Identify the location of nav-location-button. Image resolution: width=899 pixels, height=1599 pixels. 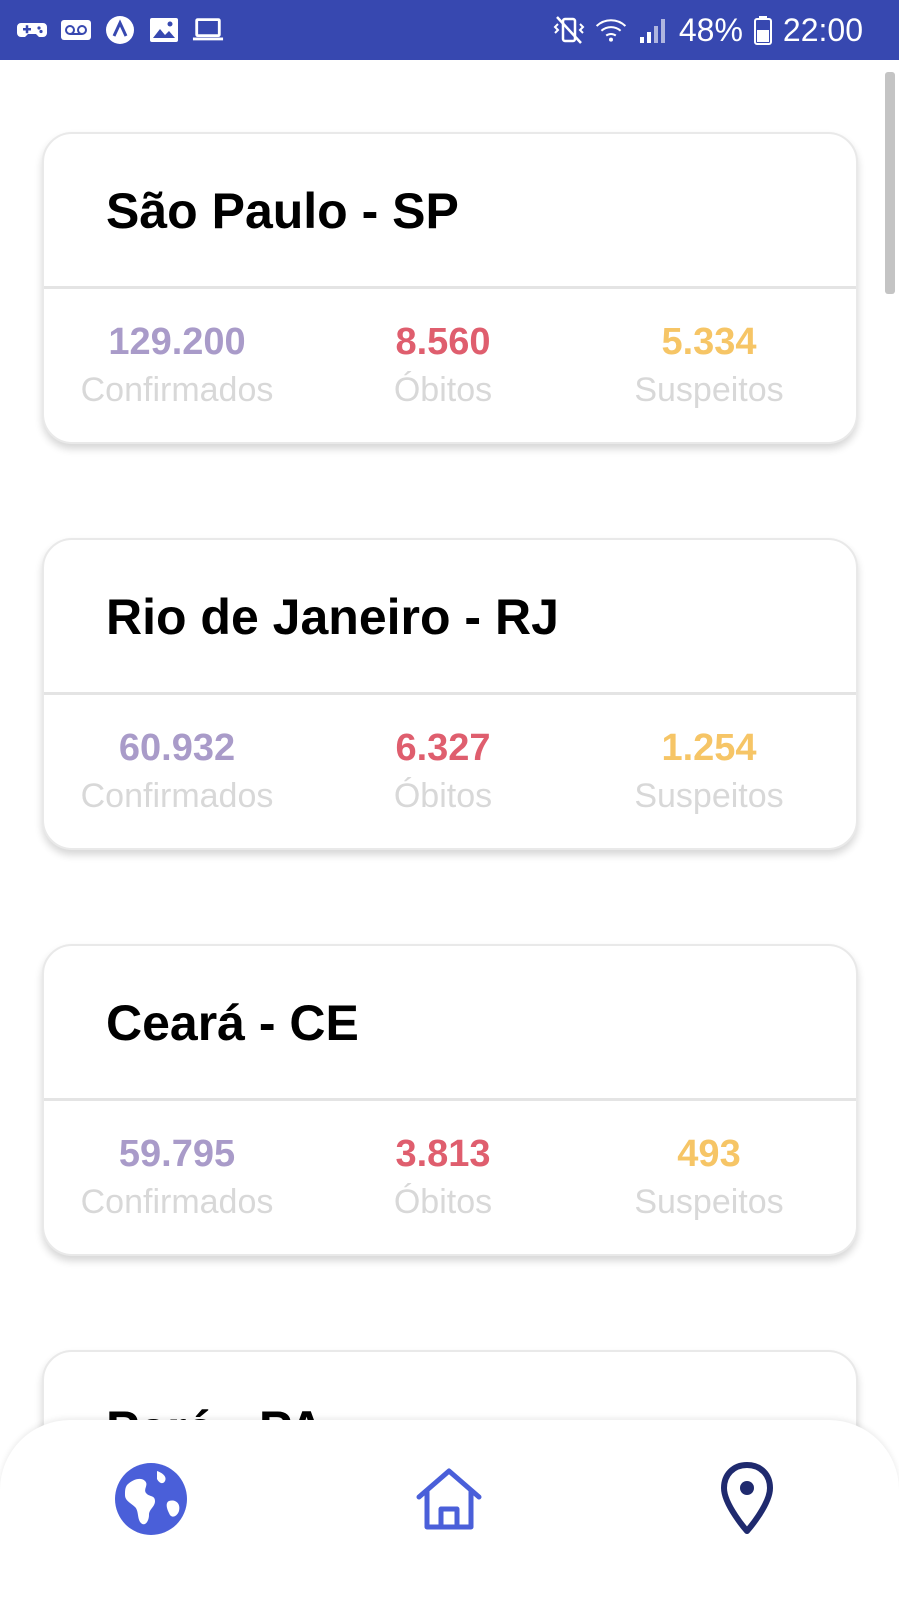
(747, 1501).